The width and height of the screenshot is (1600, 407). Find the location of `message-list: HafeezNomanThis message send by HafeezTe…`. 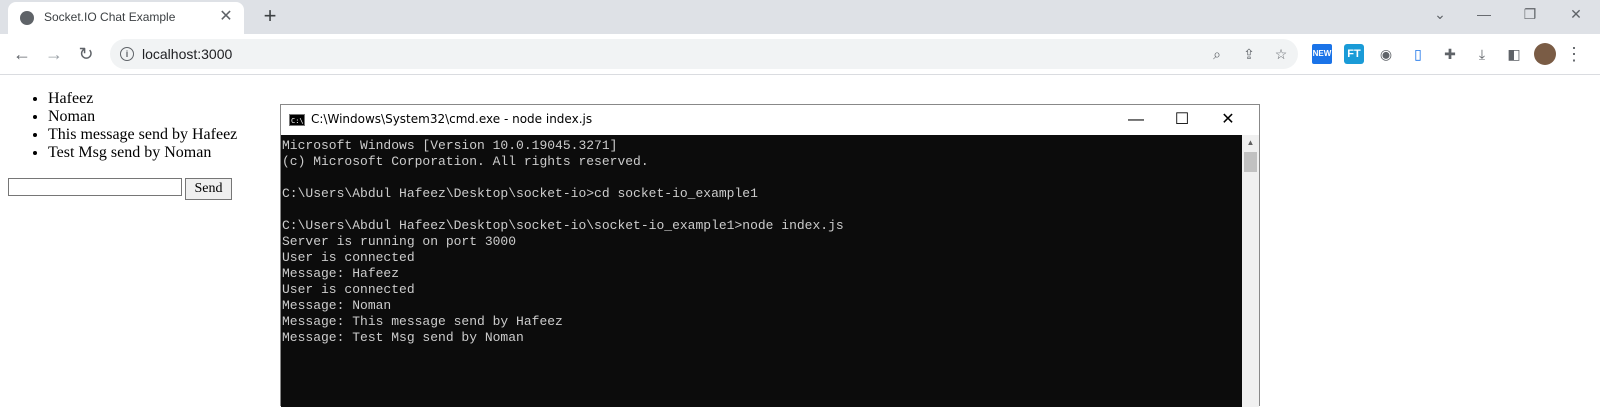

message-list: HafeezNomanThis message send by HafeezTe… is located at coordinates (122, 126).